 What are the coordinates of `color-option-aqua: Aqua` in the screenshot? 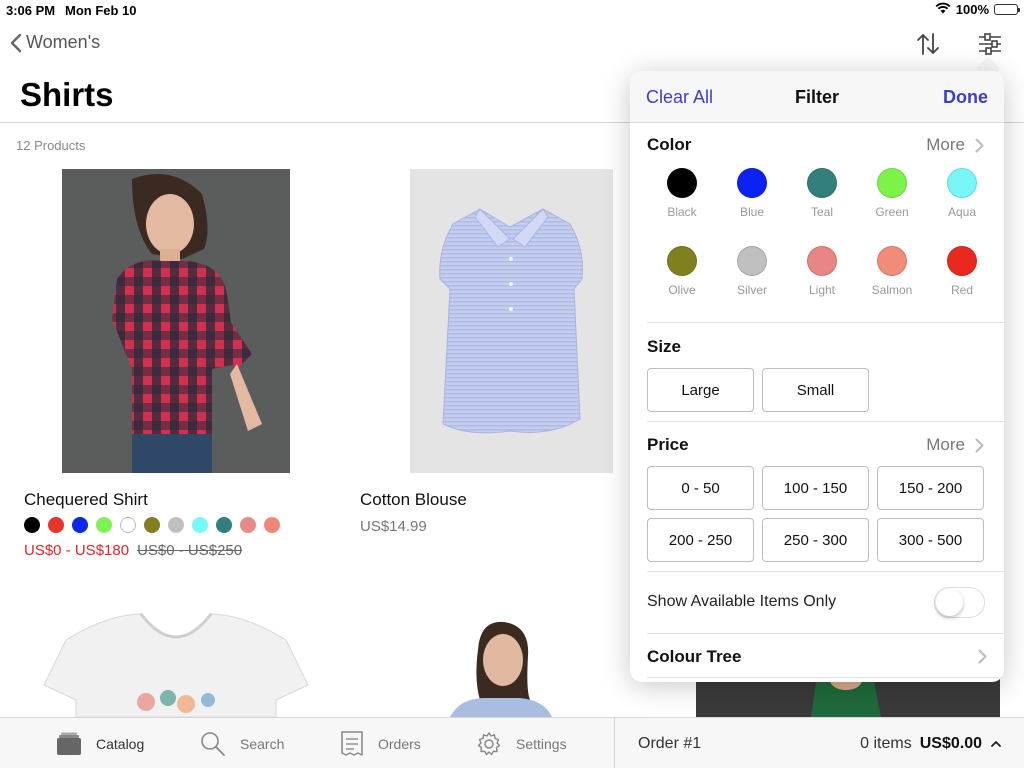 It's located at (962, 193).